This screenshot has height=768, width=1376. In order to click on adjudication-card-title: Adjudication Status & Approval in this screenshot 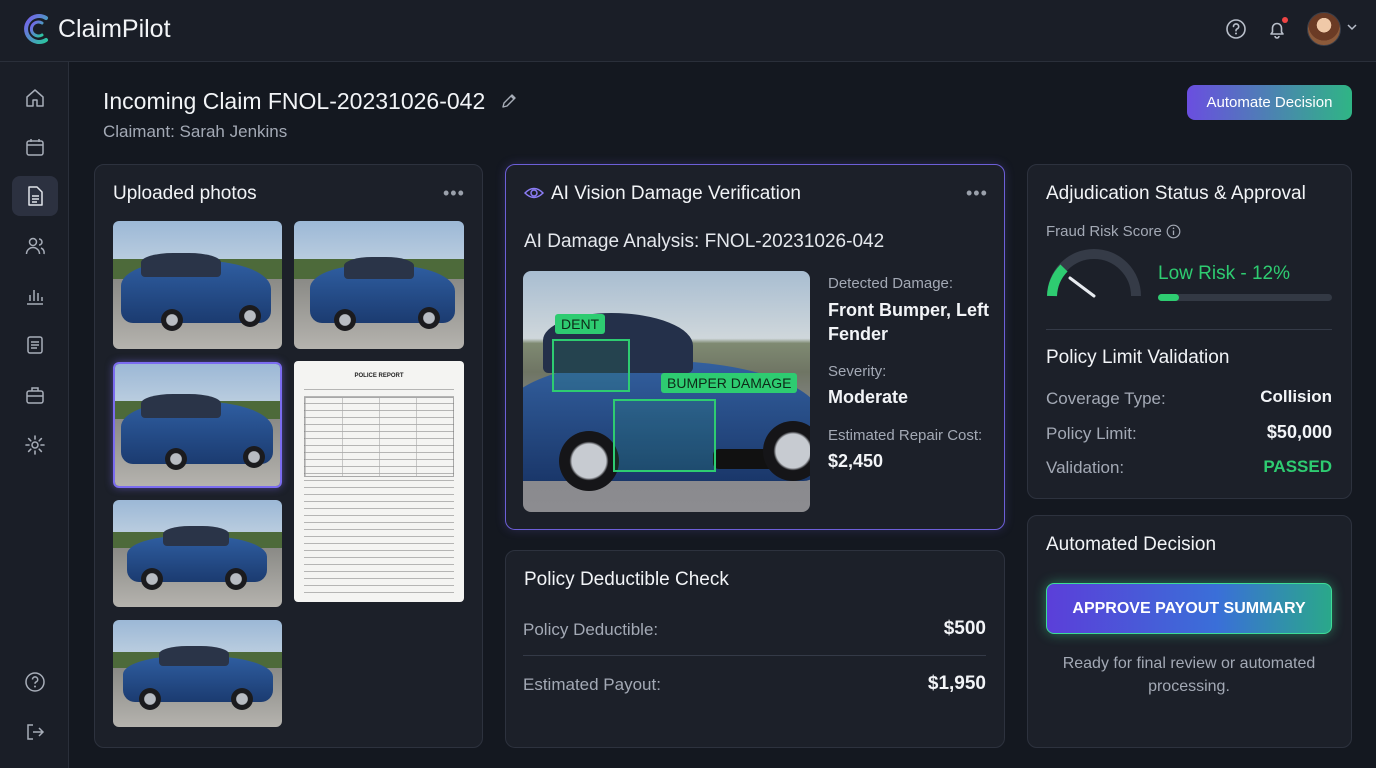, I will do `click(1176, 193)`.